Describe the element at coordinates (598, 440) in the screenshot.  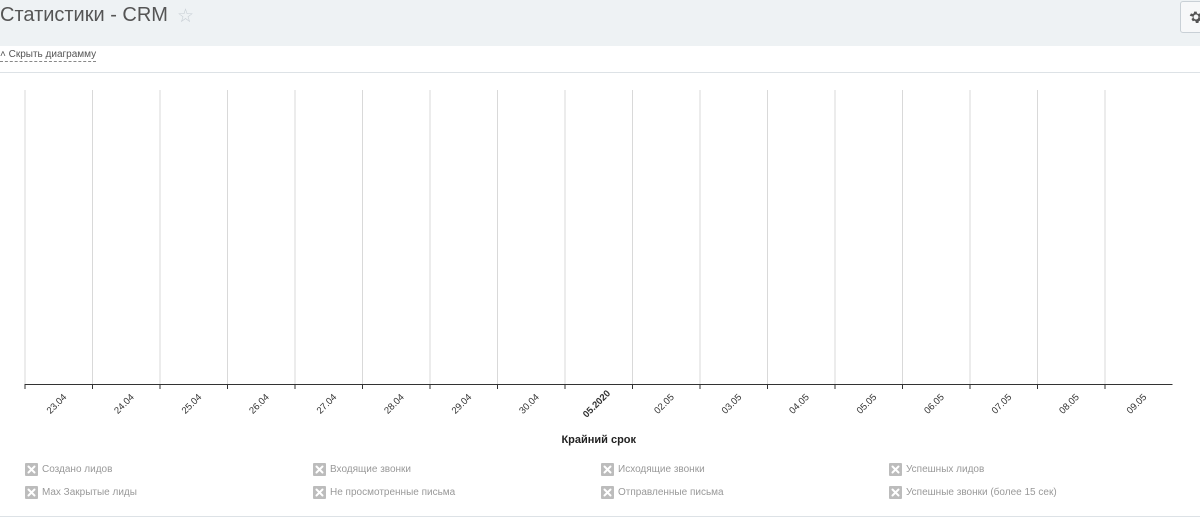
I see `x-axis-title: Крайний срок` at that location.